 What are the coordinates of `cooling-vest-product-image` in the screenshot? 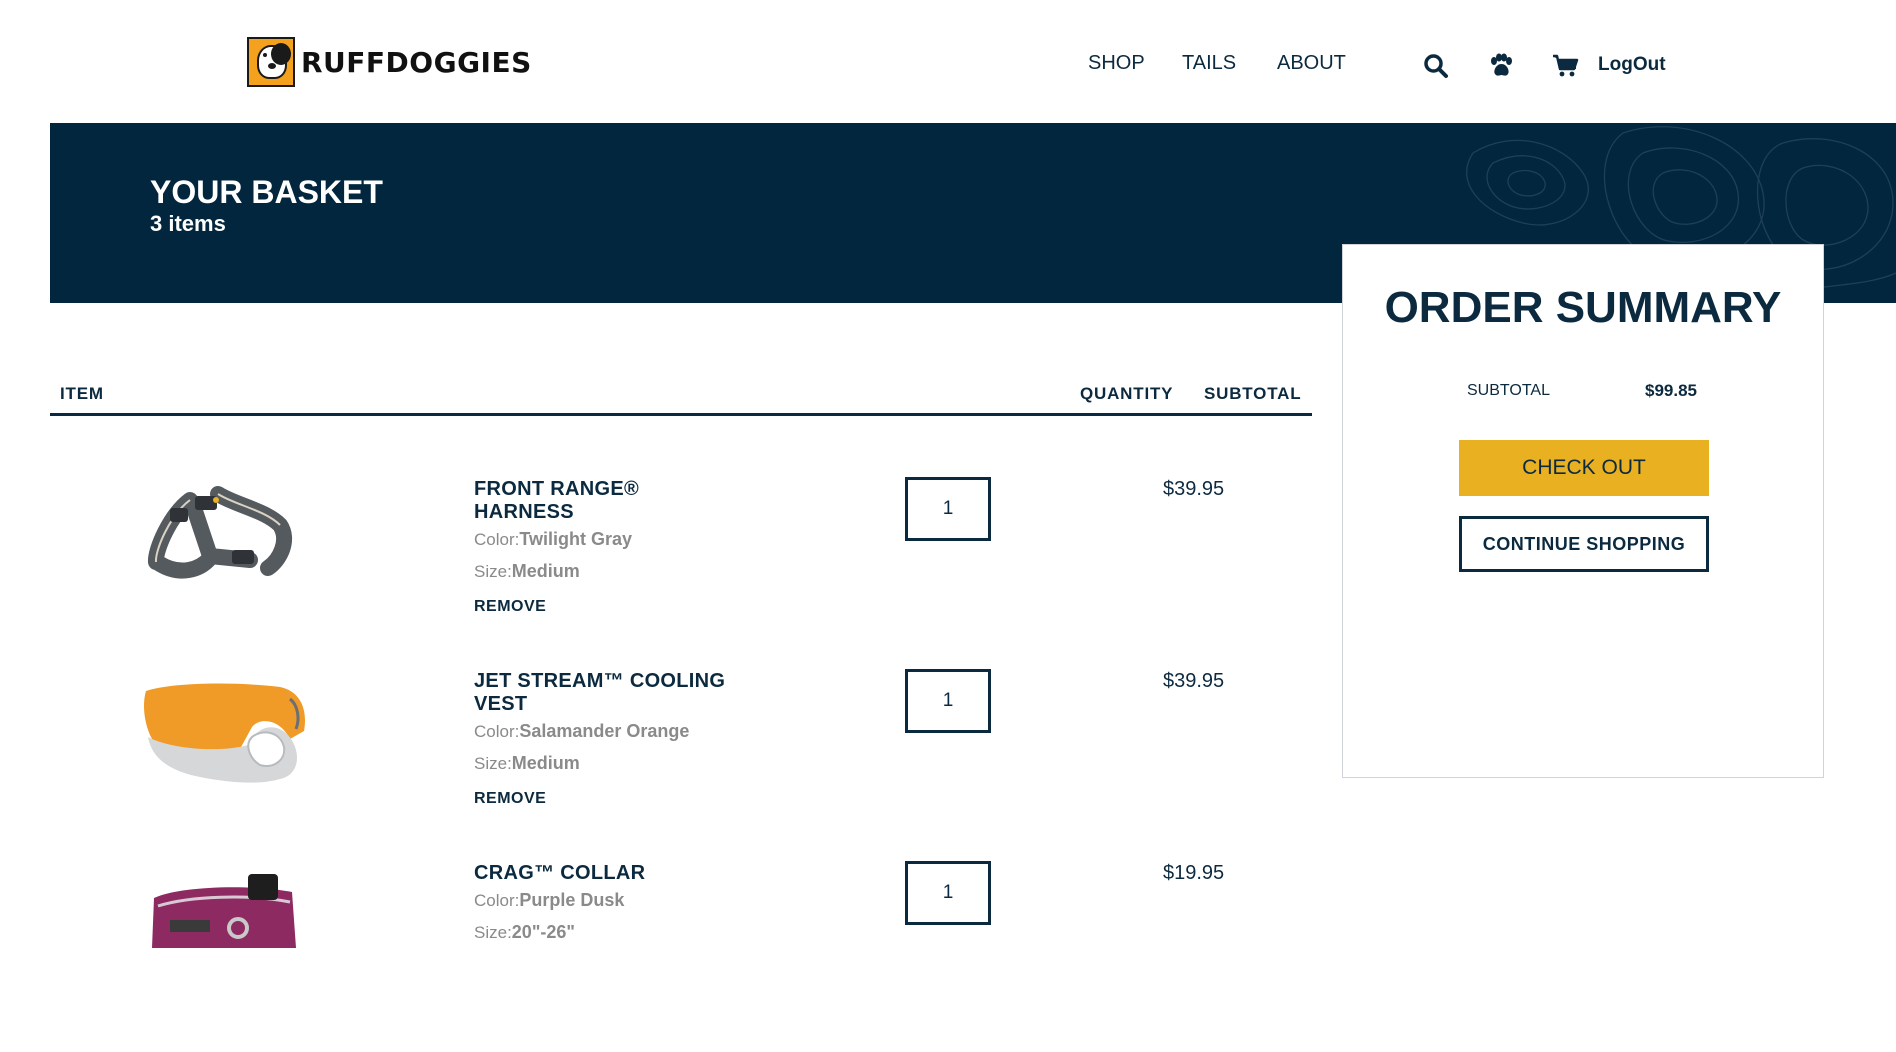 It's located at (225, 734).